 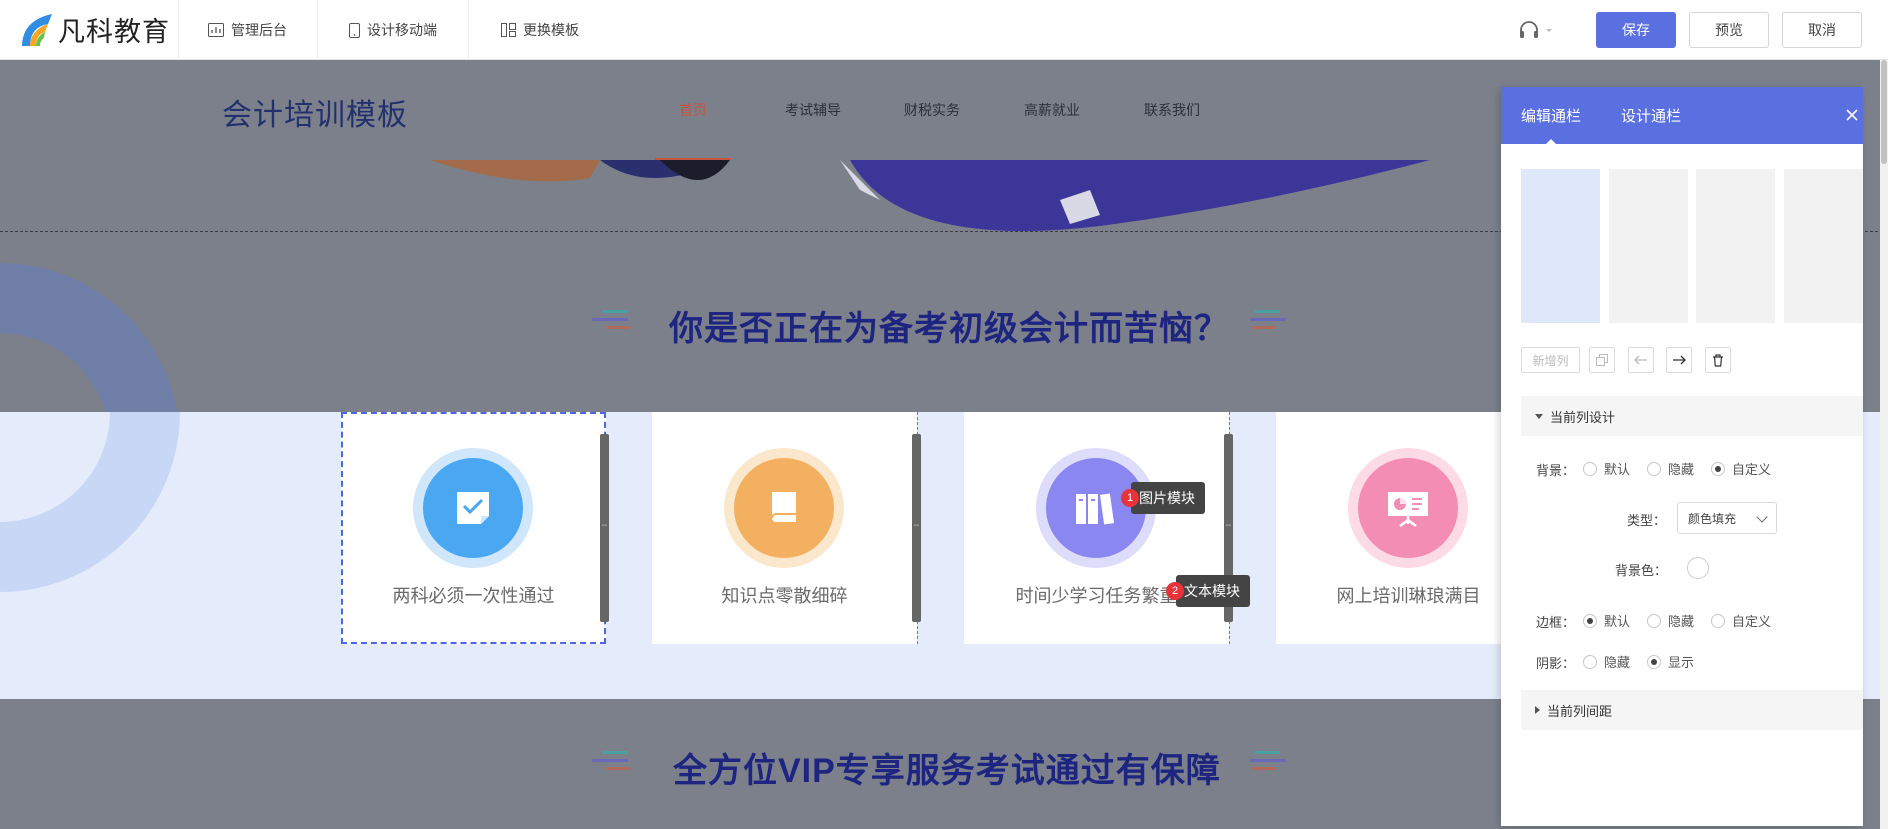 What do you see at coordinates (1583, 417) in the screenshot?
I see `group-title: 当前列设计` at bounding box center [1583, 417].